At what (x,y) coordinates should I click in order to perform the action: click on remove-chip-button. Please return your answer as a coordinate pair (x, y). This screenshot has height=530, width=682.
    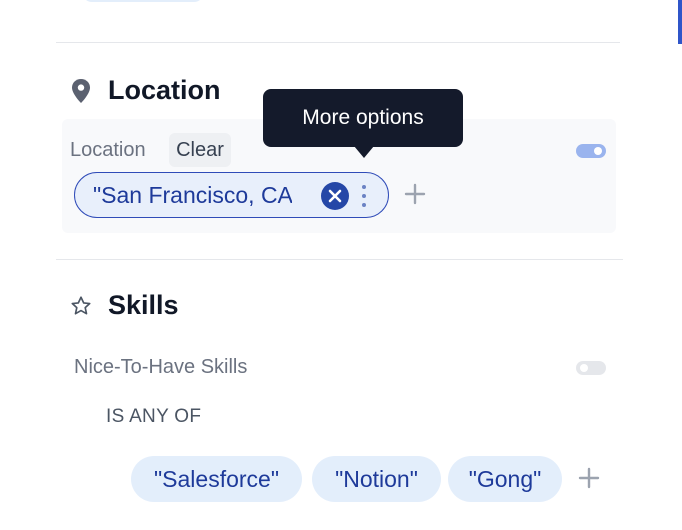
    Looking at the image, I should click on (335, 196).